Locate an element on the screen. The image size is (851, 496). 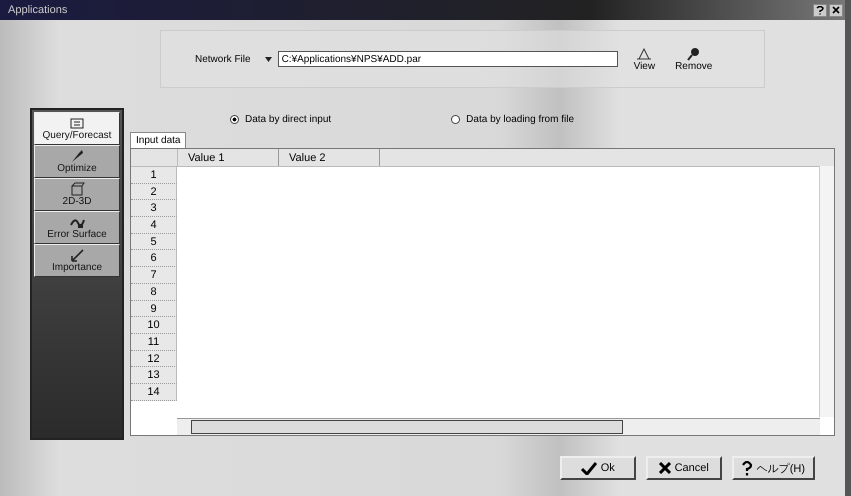
x-icon is located at coordinates (664, 468).